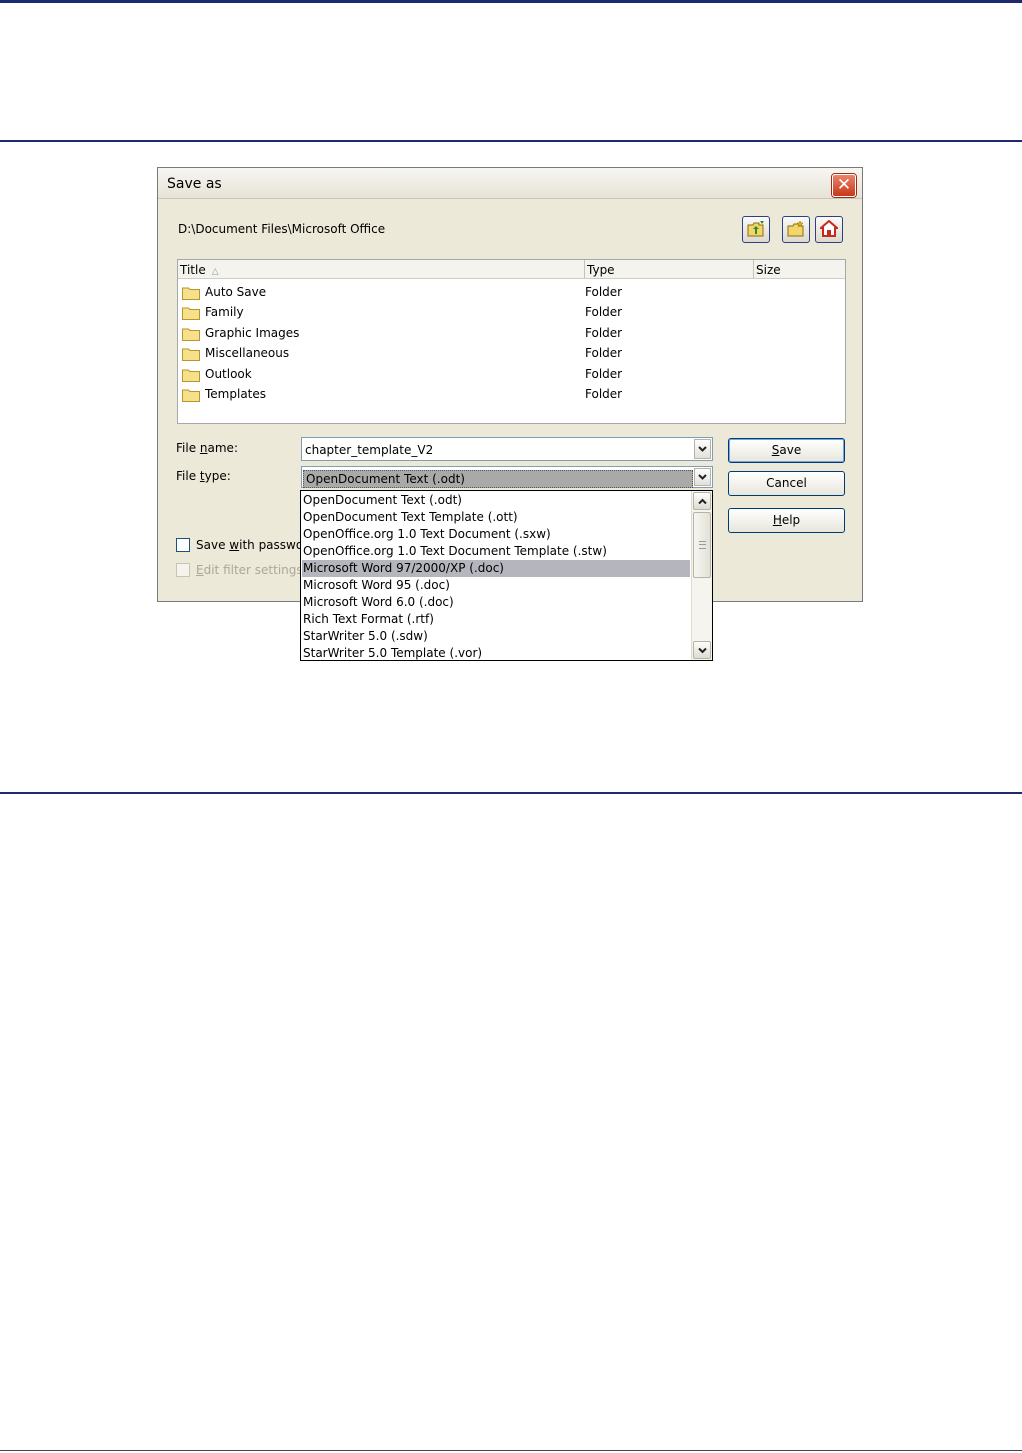  I want to click on file-row: Templates Folder, so click(511, 394).